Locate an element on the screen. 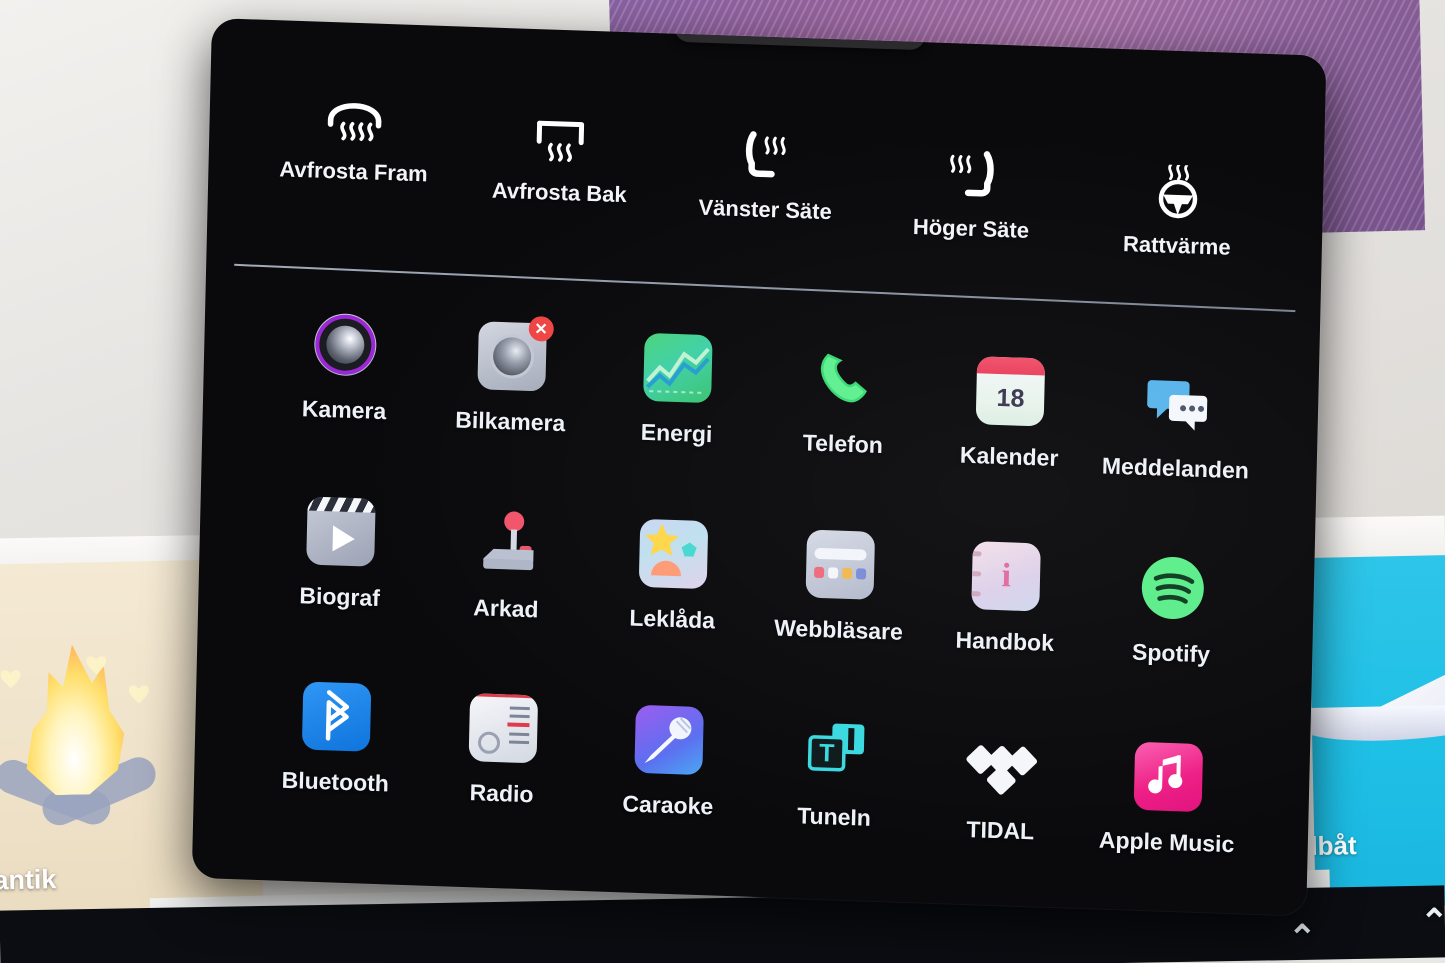 This screenshot has width=1445, height=963. steering-wheel-heater-icon is located at coordinates (1177, 188).